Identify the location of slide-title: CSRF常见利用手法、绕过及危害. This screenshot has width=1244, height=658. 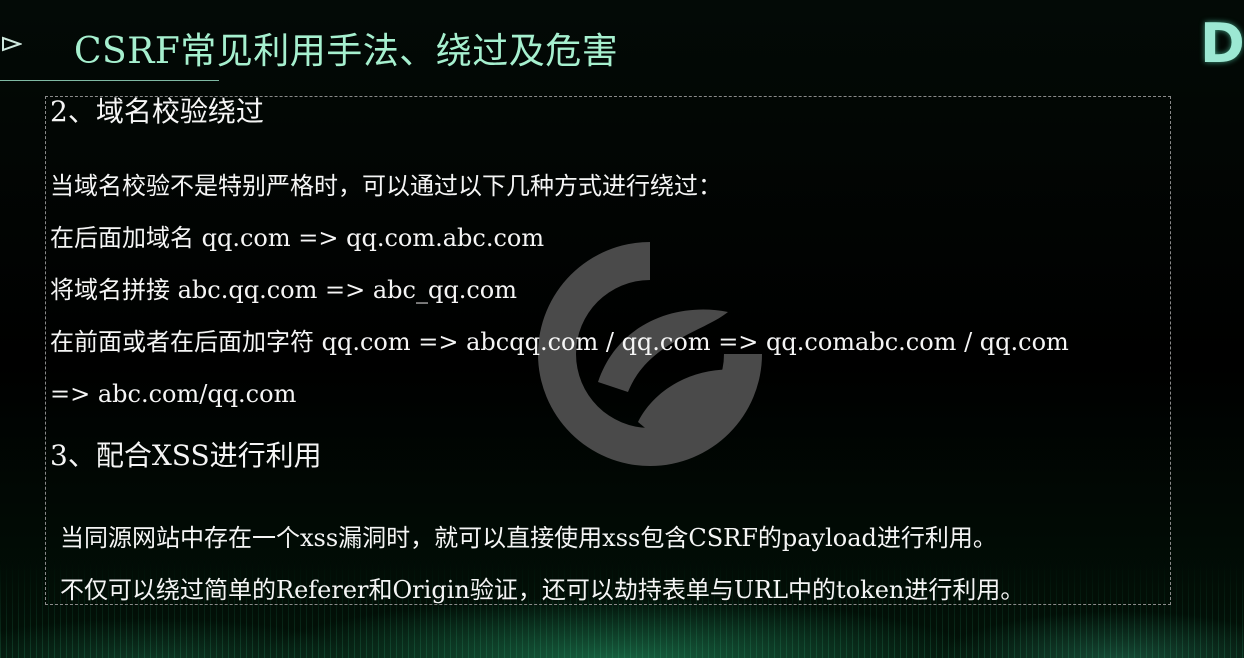
(346, 51).